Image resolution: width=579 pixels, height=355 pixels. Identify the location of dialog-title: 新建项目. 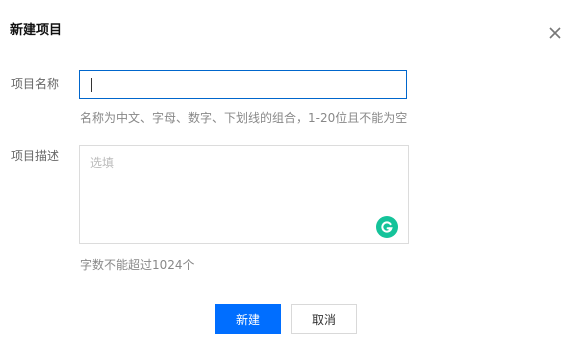
(36, 30).